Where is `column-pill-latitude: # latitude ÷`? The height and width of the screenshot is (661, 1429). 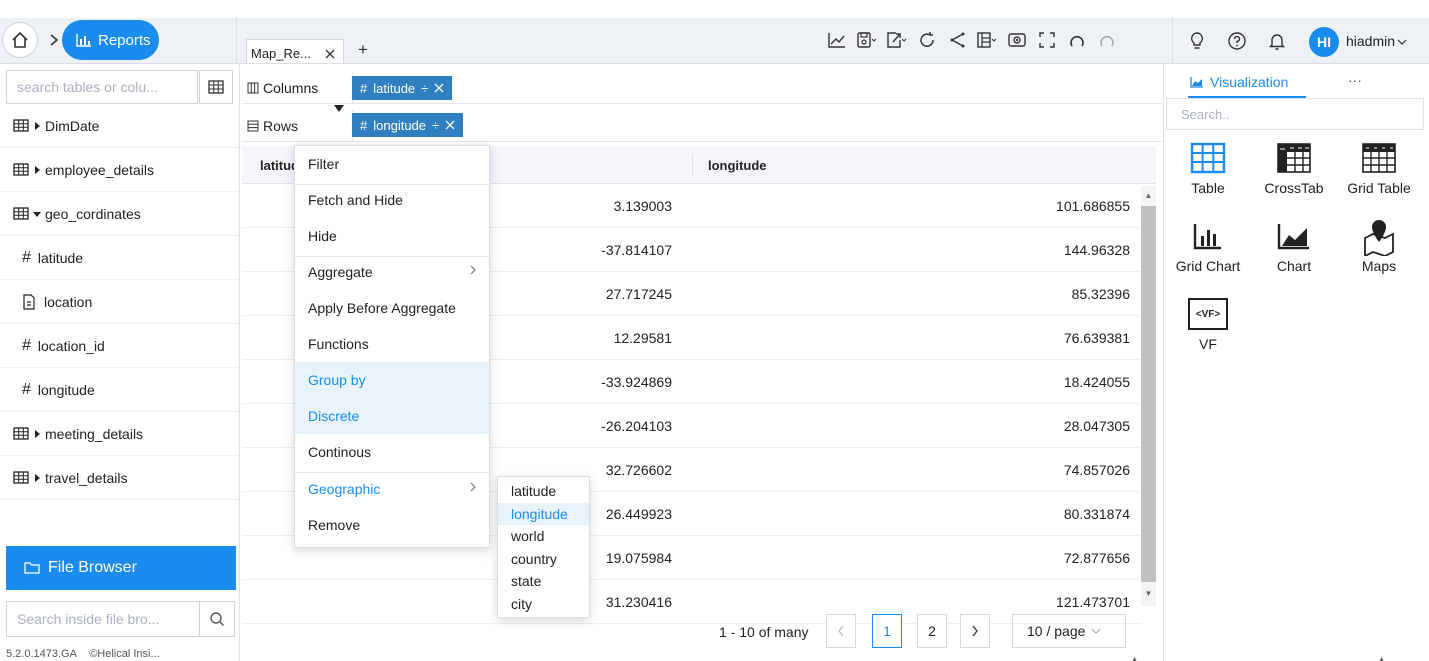 column-pill-latitude: # latitude ÷ is located at coordinates (402, 88).